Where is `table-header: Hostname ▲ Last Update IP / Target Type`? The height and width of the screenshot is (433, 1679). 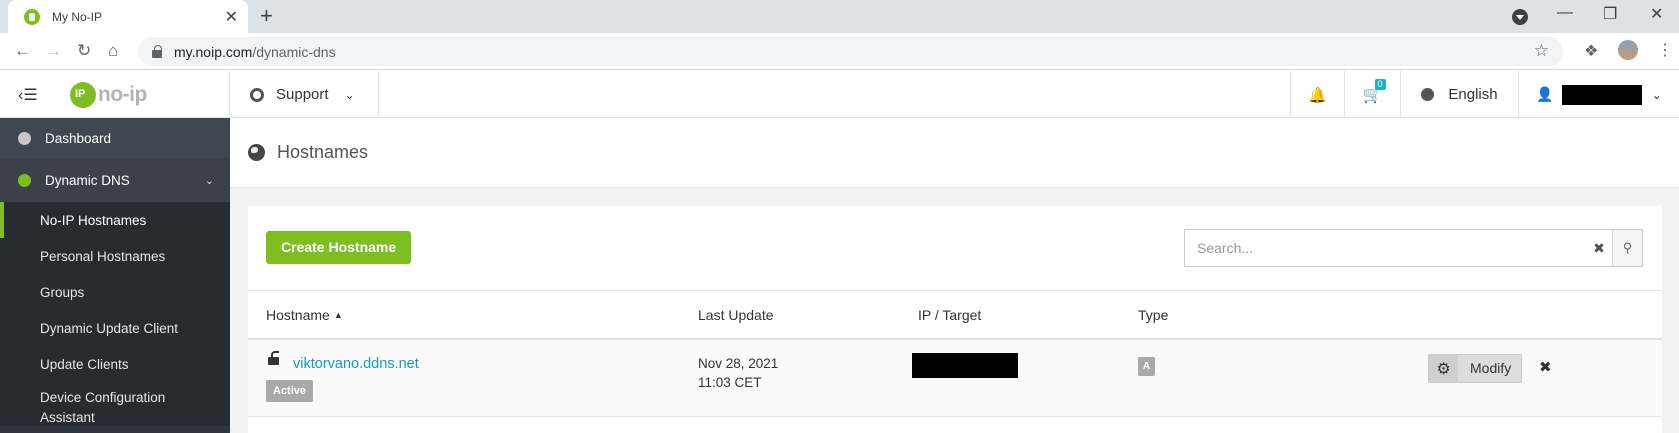 table-header: Hostname ▲ Last Update IP / Target Type is located at coordinates (955, 315).